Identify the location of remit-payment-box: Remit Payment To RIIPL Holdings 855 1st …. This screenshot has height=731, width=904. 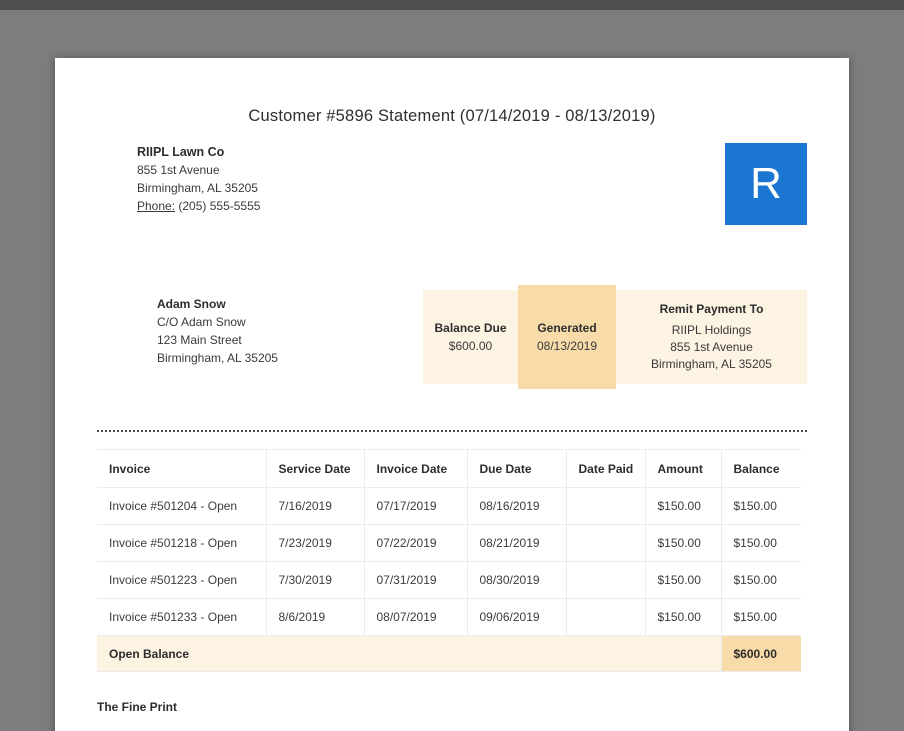
(711, 337).